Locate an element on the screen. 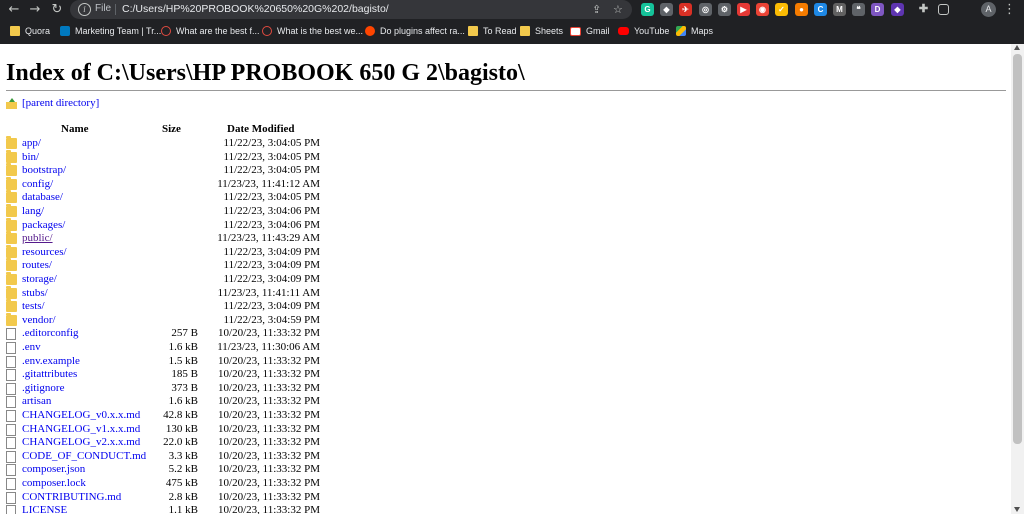 This screenshot has width=1024, height=514. extension-icon-14: ◆ is located at coordinates (897, 9).